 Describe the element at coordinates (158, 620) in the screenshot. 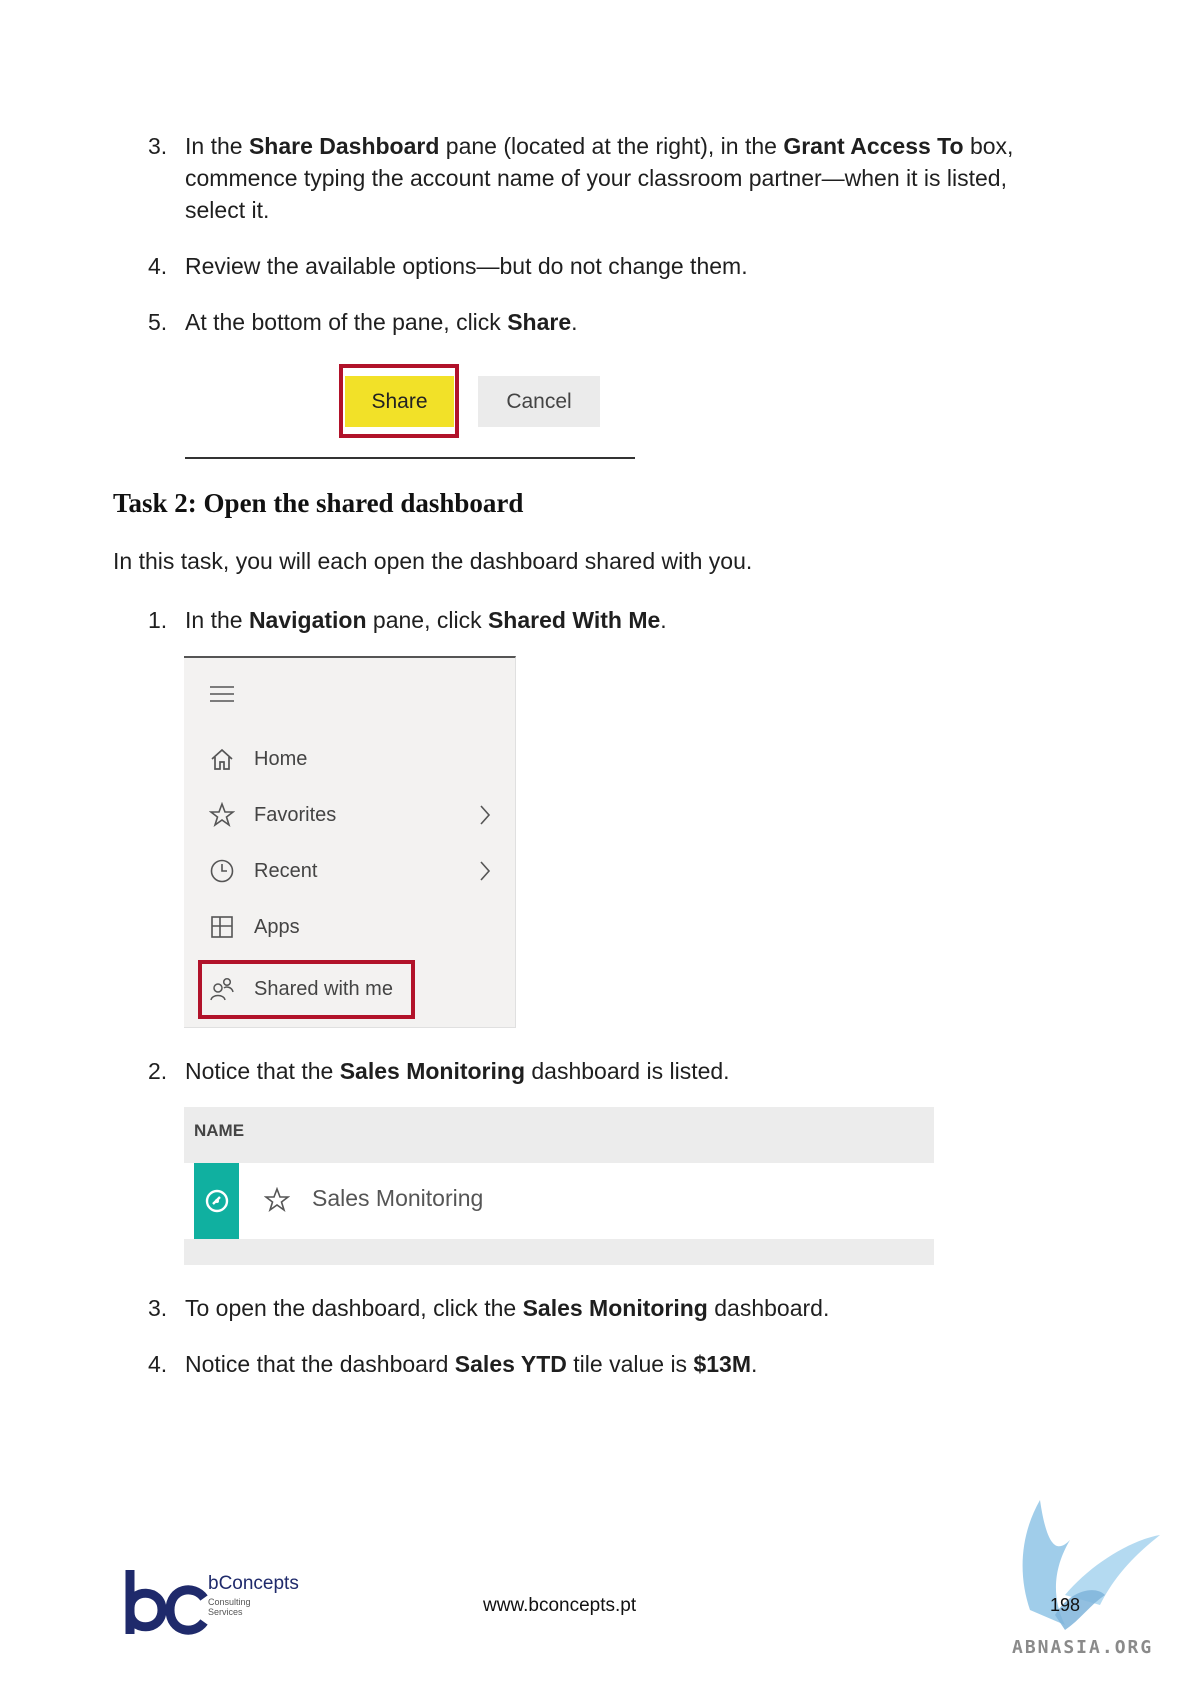

I see `step-number: 1.` at that location.